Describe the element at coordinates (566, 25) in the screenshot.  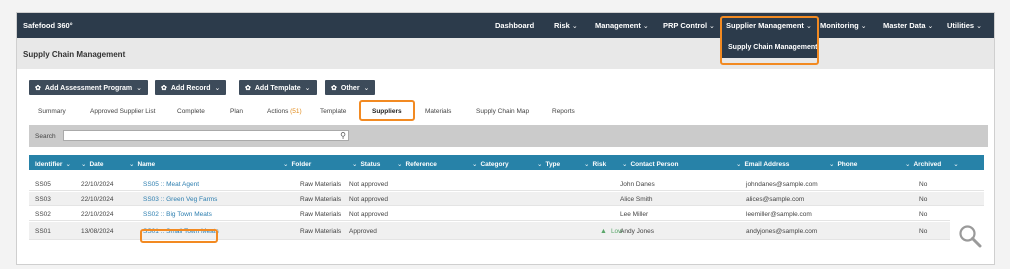
I see `nav-risk: Risk ⌄` at that location.